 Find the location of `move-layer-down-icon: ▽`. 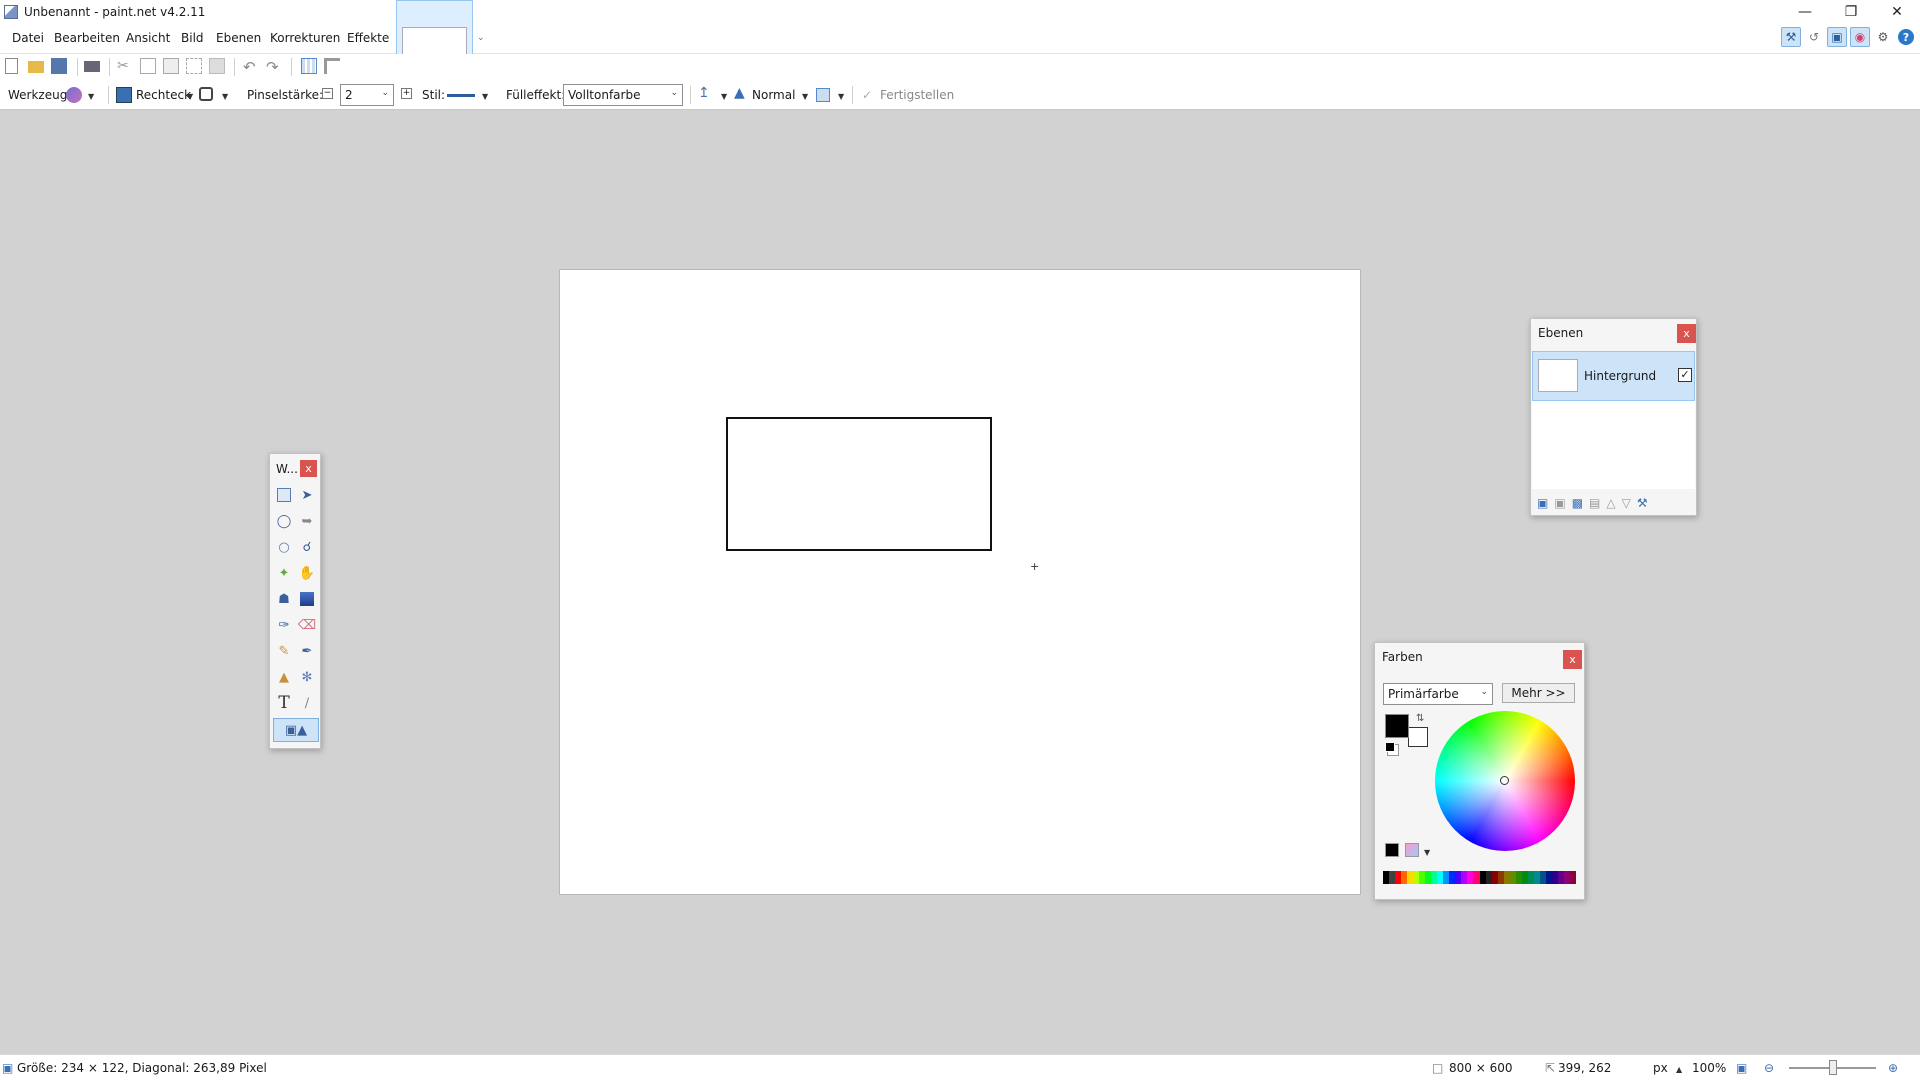

move-layer-down-icon: ▽ is located at coordinates (1626, 503).